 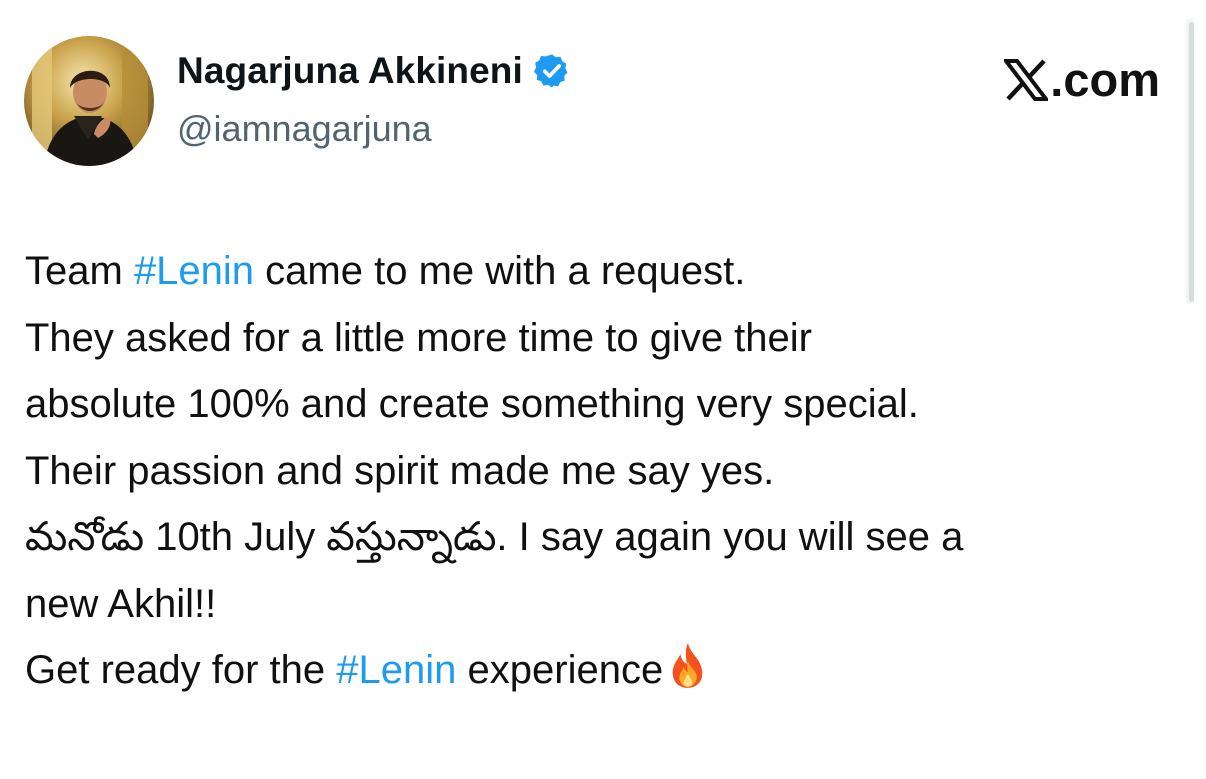 What do you see at coordinates (181, 670) in the screenshot?
I see `tweet-text-segment: Get ready for the` at bounding box center [181, 670].